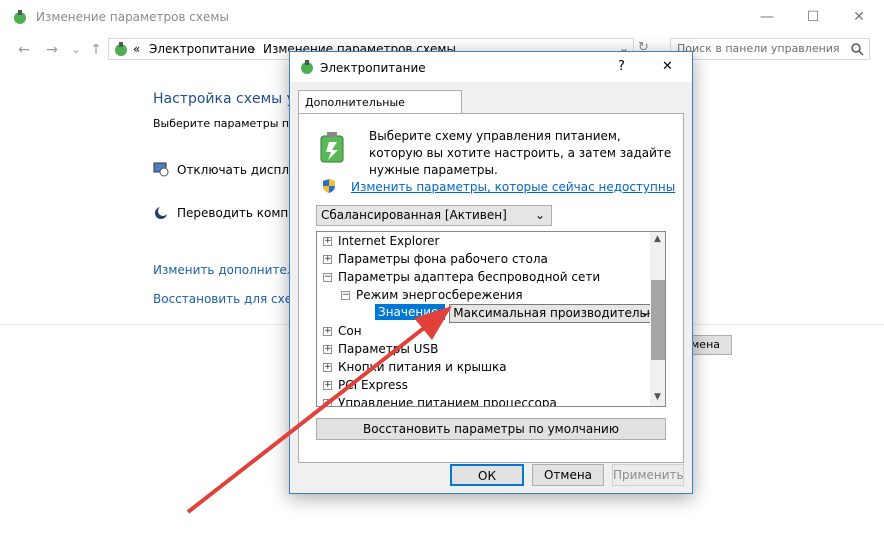  What do you see at coordinates (319, 410) in the screenshot?
I see `annotation-arrow` at bounding box center [319, 410].